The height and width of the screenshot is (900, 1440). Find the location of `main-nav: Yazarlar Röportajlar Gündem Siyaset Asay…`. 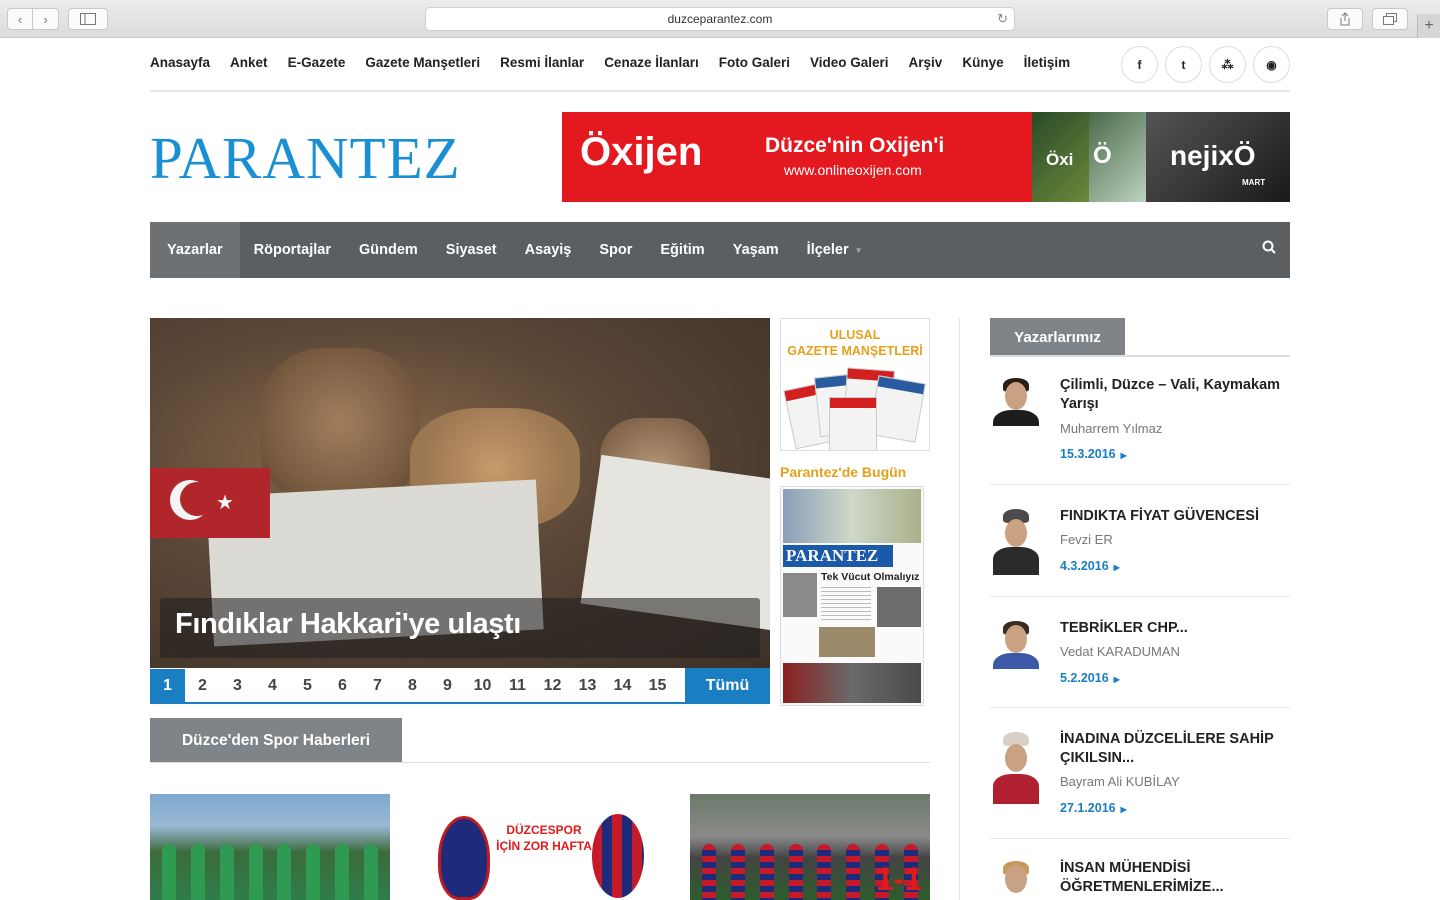

main-nav: Yazarlar Röportajlar Gündem Siyaset Asay… is located at coordinates (720, 250).